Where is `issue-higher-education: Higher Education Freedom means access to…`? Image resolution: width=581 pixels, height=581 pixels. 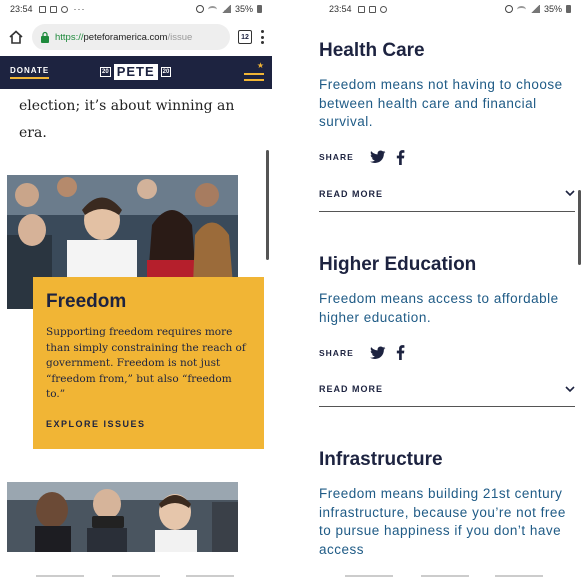 issue-higher-education: Higher Education Freedom means access to… is located at coordinates (447, 330).